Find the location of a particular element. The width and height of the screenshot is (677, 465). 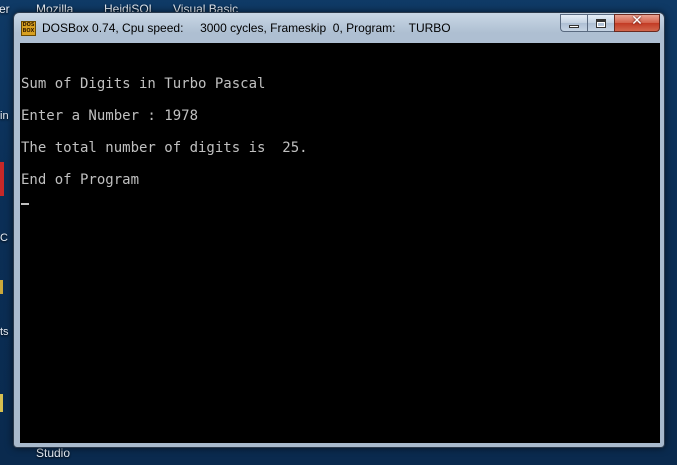

maximize-icon is located at coordinates (601, 23).